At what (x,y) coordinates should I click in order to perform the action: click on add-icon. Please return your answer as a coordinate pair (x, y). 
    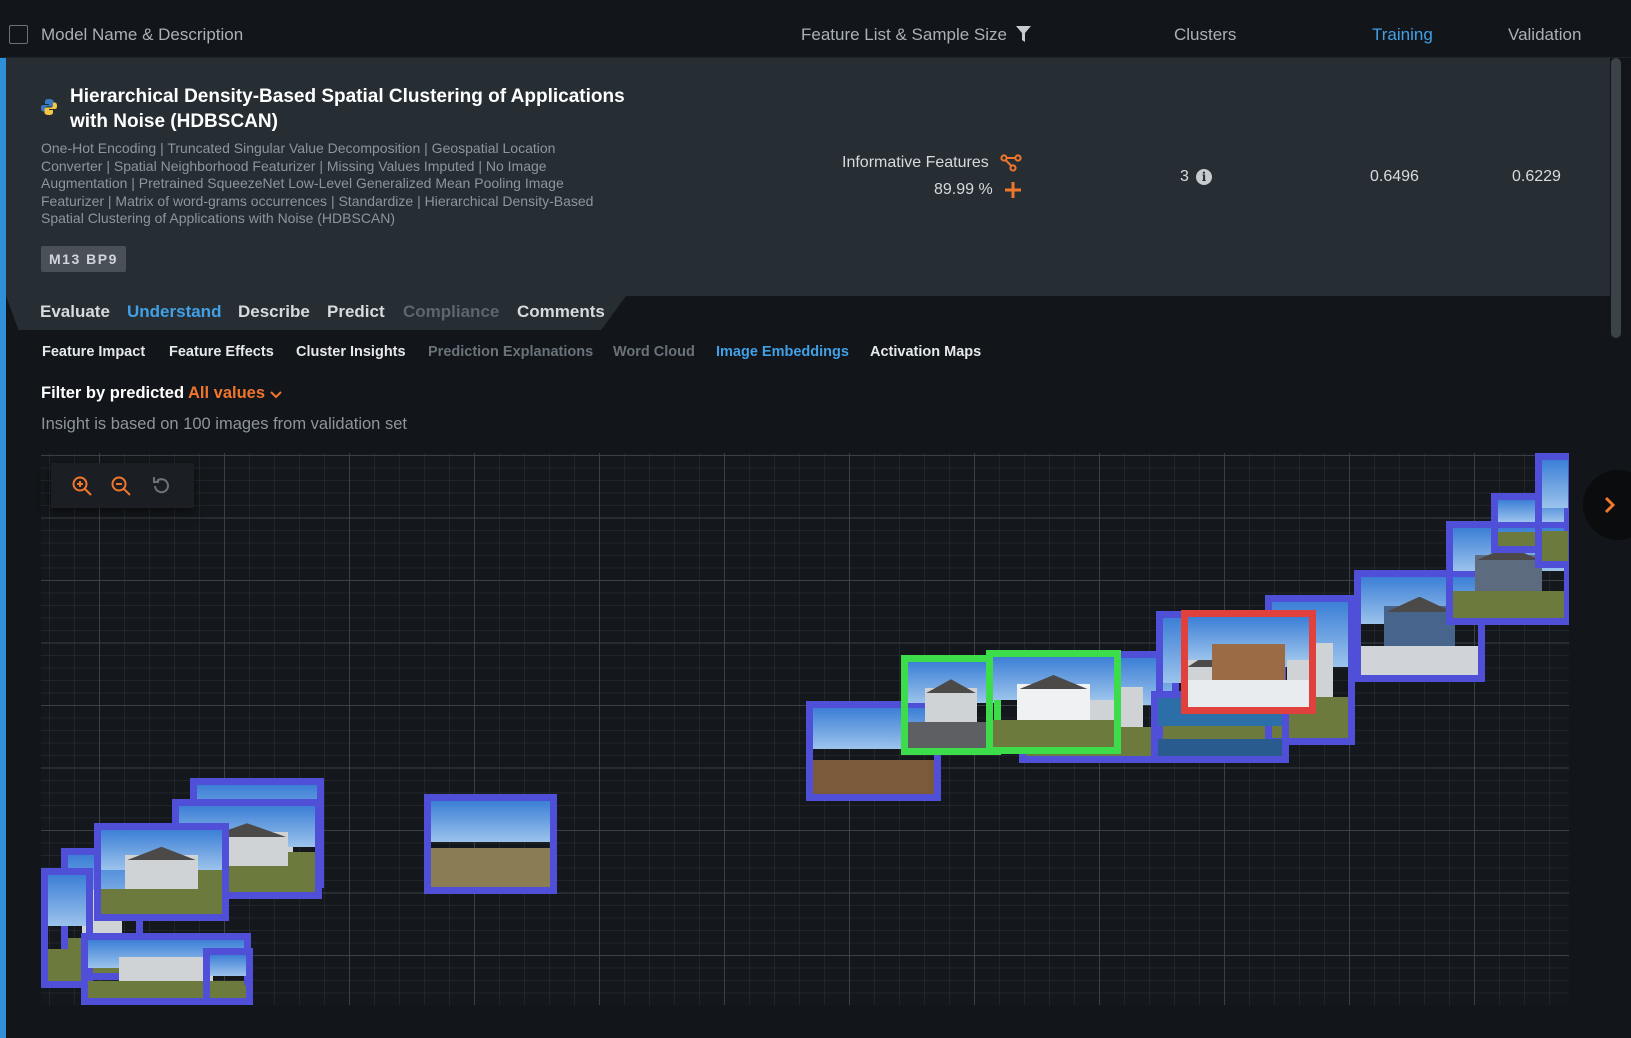
    Looking at the image, I should click on (1013, 190).